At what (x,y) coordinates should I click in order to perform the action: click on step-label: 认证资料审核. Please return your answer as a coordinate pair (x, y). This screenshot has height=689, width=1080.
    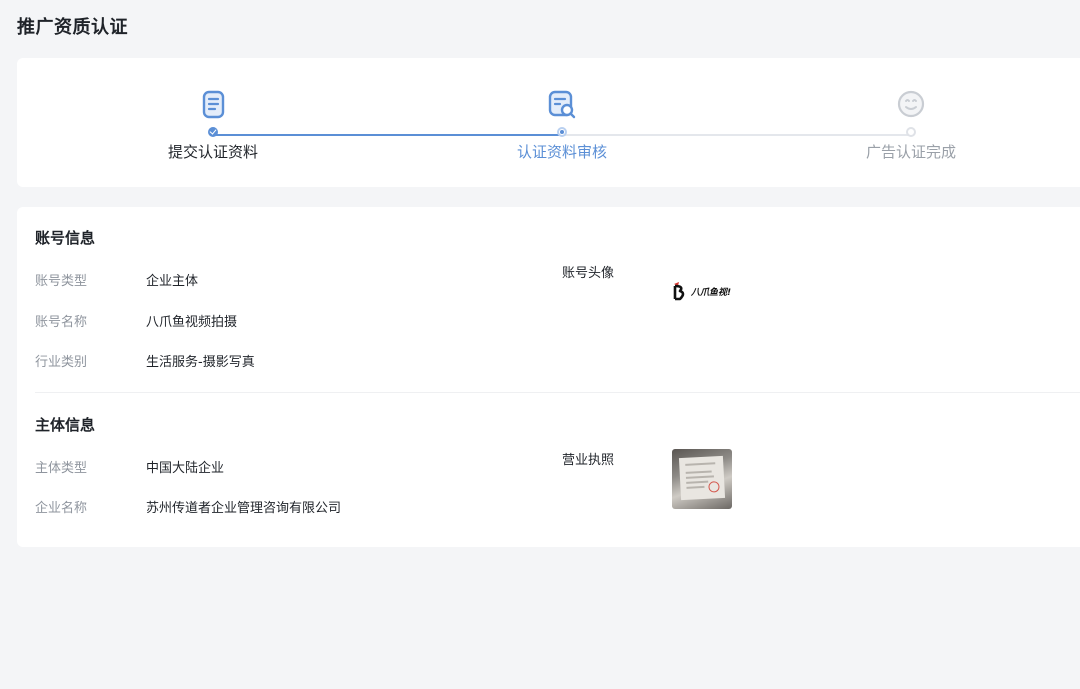
    Looking at the image, I should click on (561, 152).